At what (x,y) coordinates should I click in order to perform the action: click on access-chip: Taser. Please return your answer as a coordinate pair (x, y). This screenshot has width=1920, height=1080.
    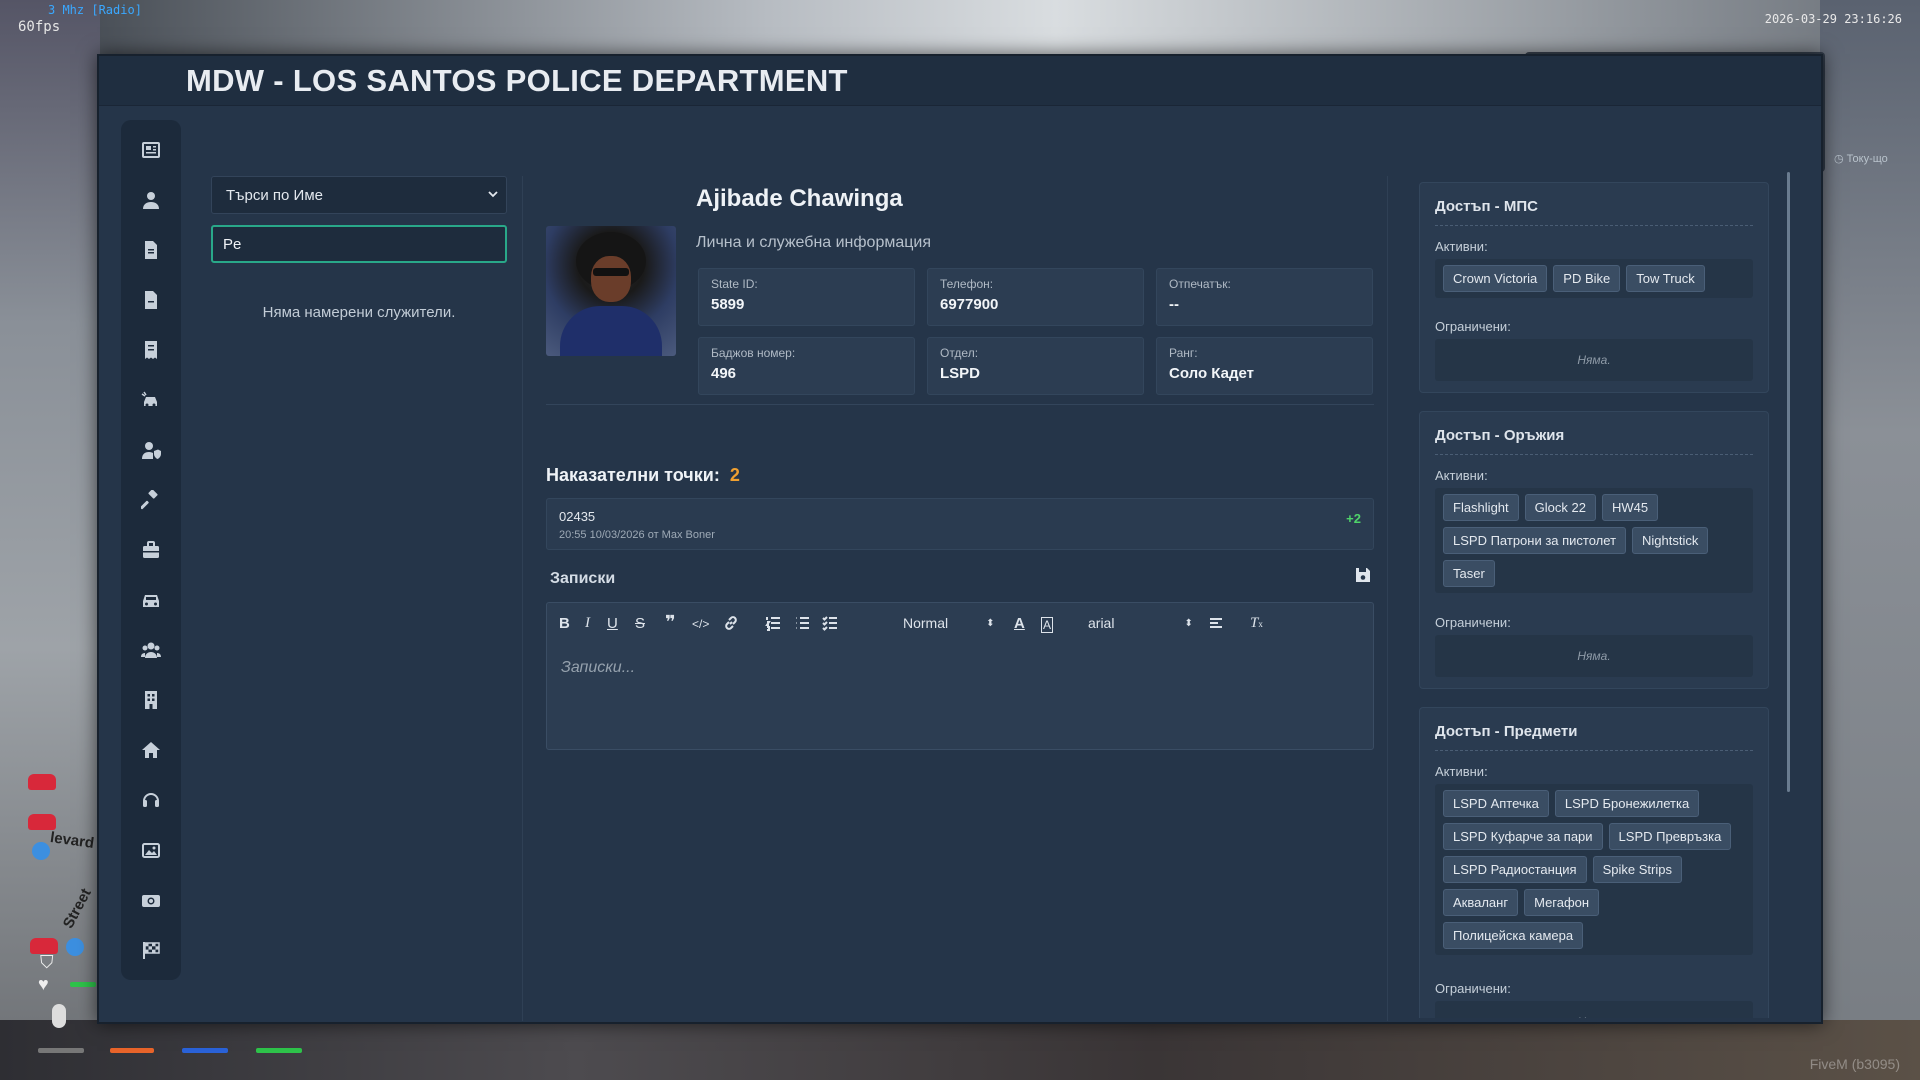
    Looking at the image, I should click on (1469, 573).